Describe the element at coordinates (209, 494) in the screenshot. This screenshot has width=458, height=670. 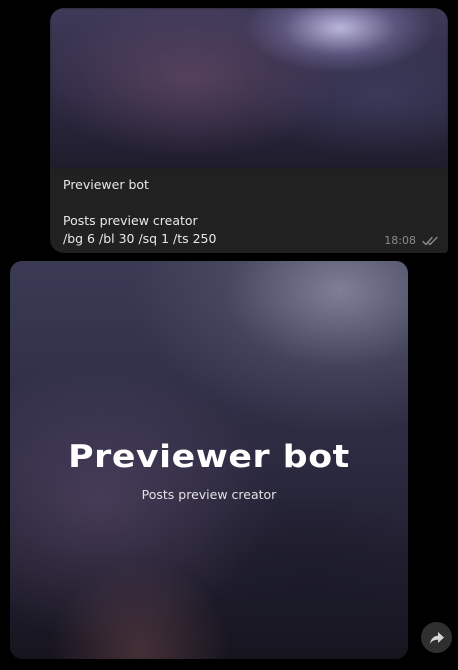
I see `preview-subtitle: Posts preview creator` at that location.